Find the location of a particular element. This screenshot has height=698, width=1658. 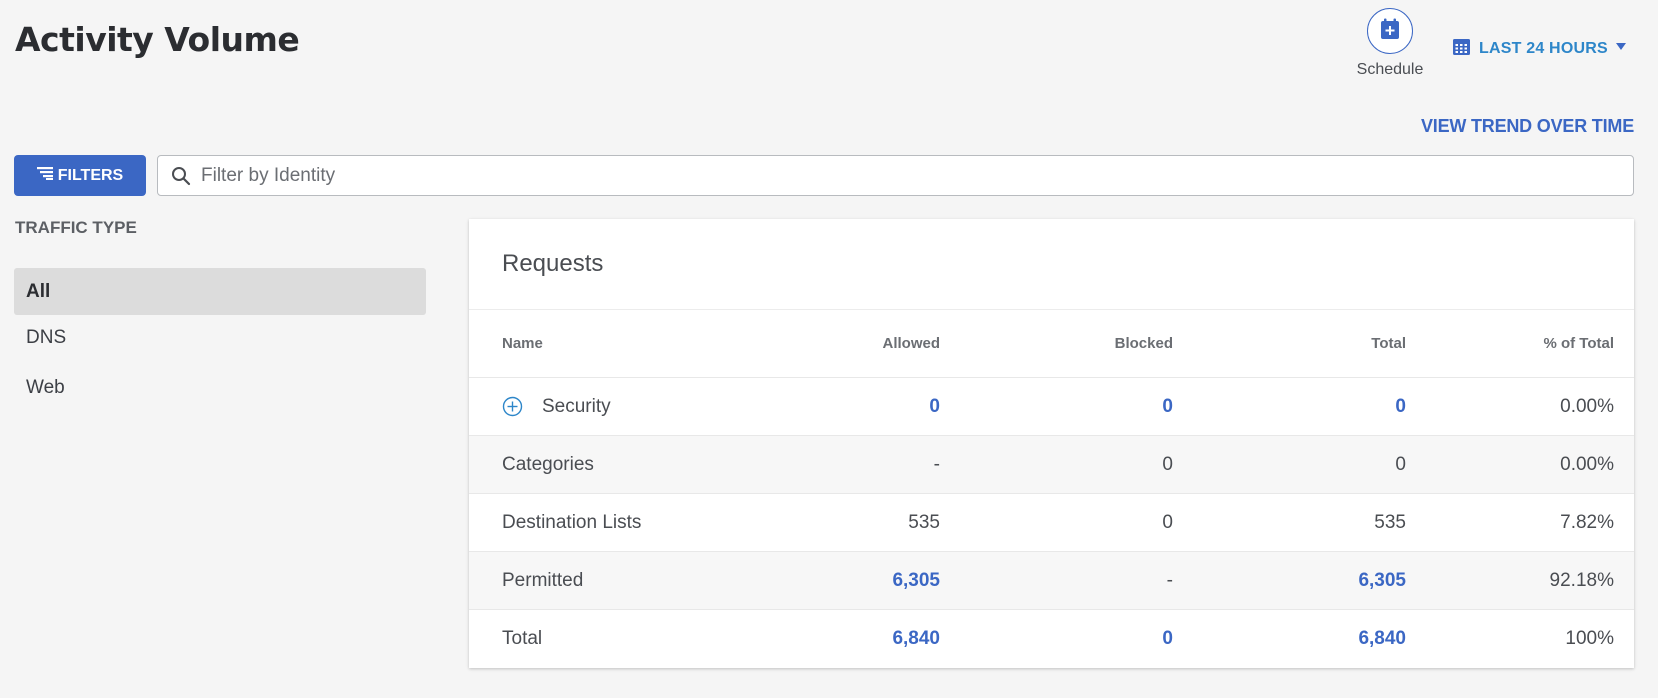

view-trend-link: VIEW TREND OVER TIME is located at coordinates (1527, 126).